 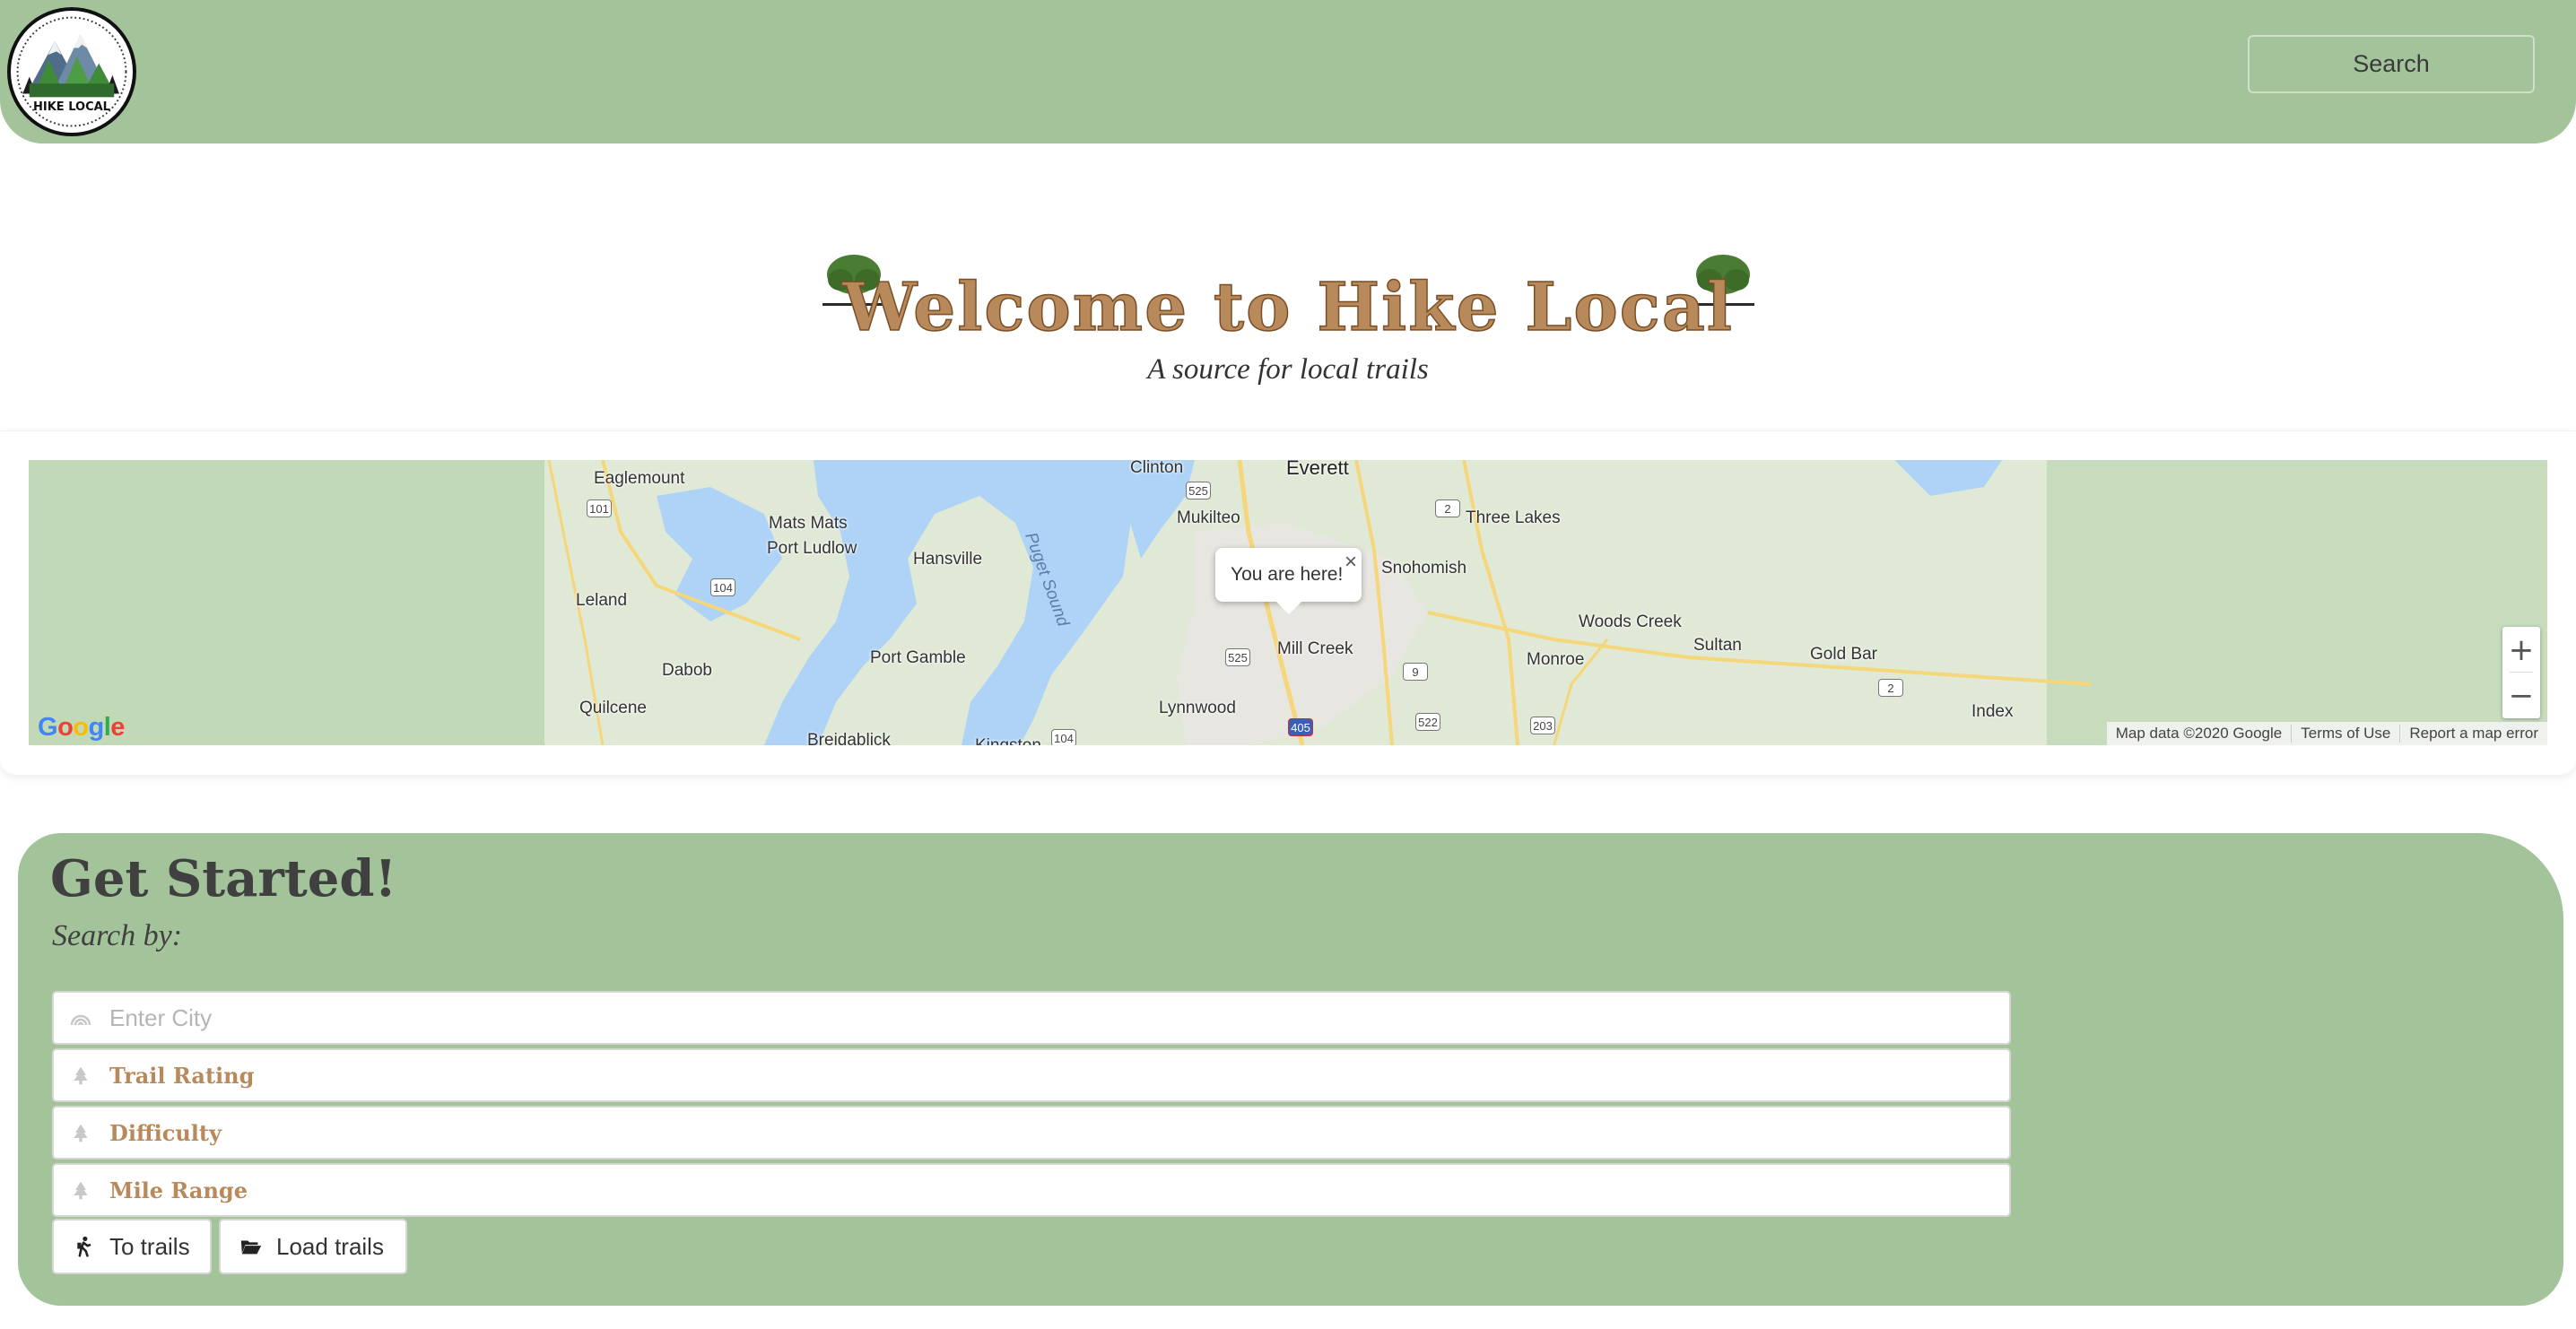 I want to click on map-label: Mill Creek, so click(x=1315, y=648).